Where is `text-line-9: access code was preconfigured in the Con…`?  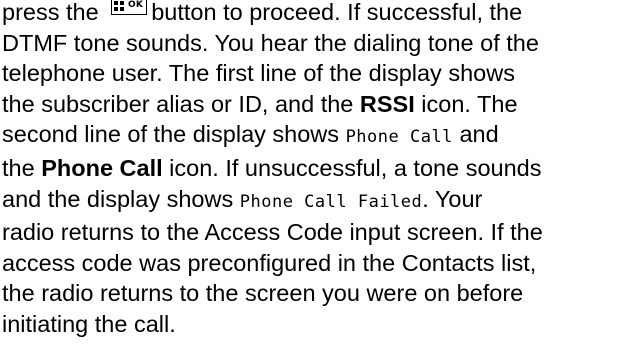 text-line-9: access code was preconfigured in the Con… is located at coordinates (269, 262).